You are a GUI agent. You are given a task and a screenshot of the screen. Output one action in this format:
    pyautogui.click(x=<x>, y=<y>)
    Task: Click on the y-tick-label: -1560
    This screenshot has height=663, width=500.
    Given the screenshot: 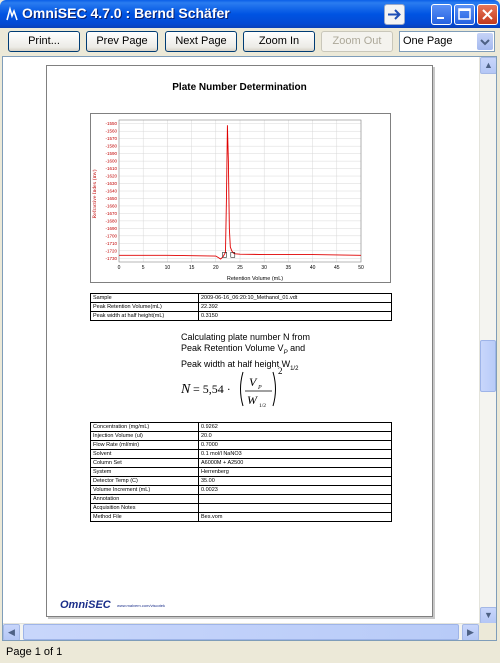 What is the action you would take?
    pyautogui.click(x=111, y=131)
    